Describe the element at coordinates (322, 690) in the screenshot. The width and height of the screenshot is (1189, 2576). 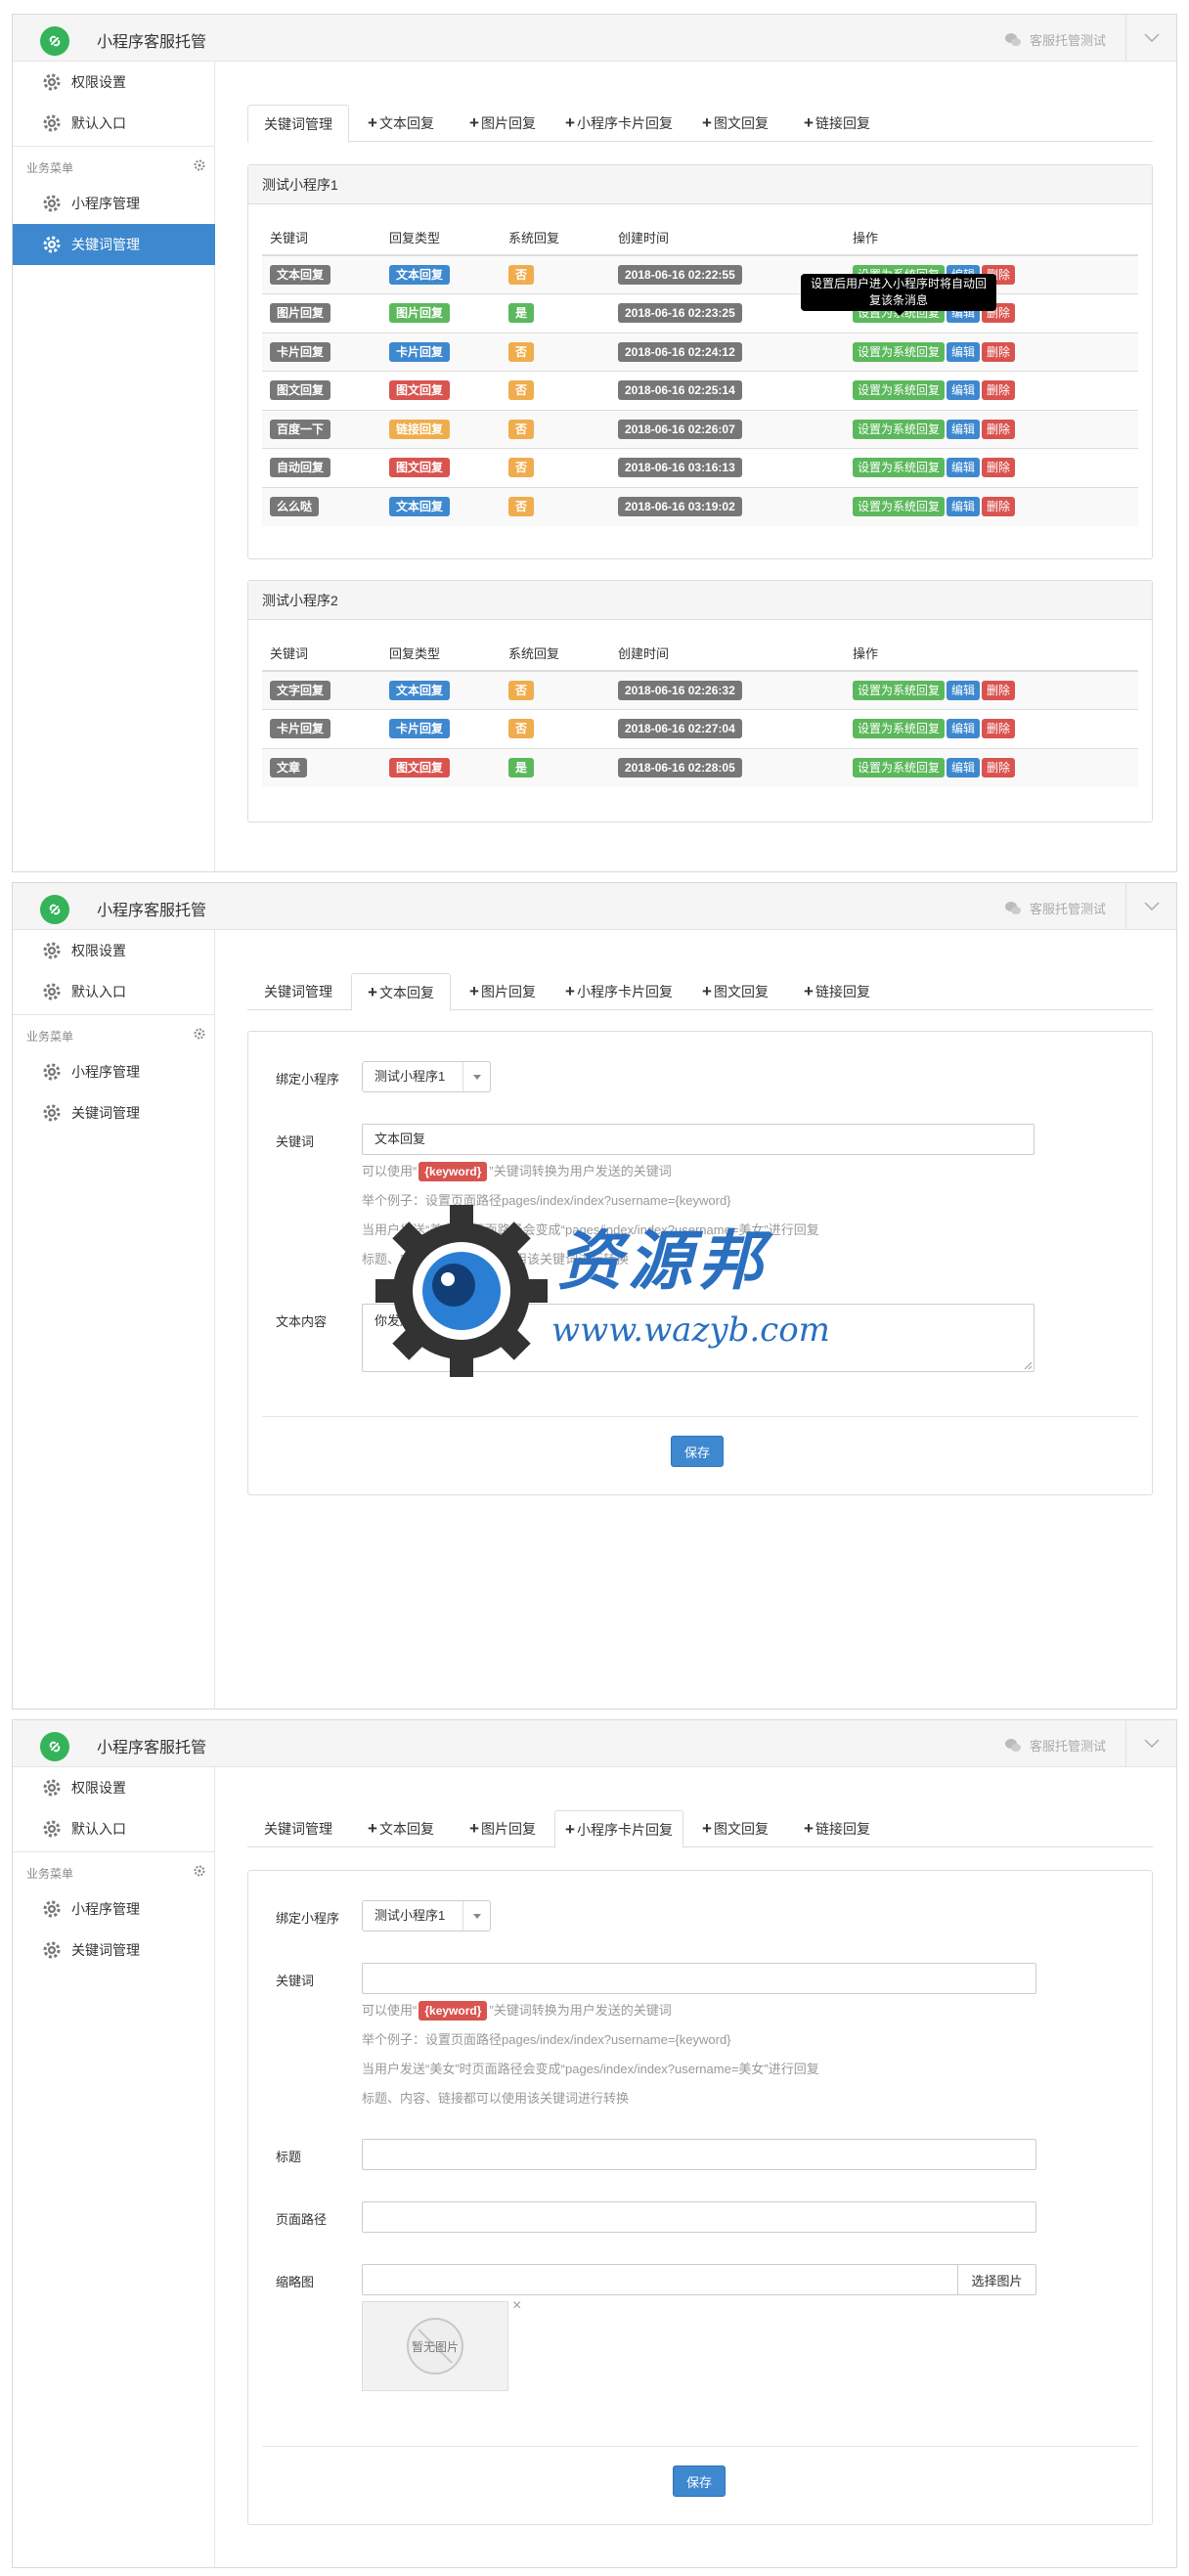
I see `cell-keyword: 文字回复` at that location.